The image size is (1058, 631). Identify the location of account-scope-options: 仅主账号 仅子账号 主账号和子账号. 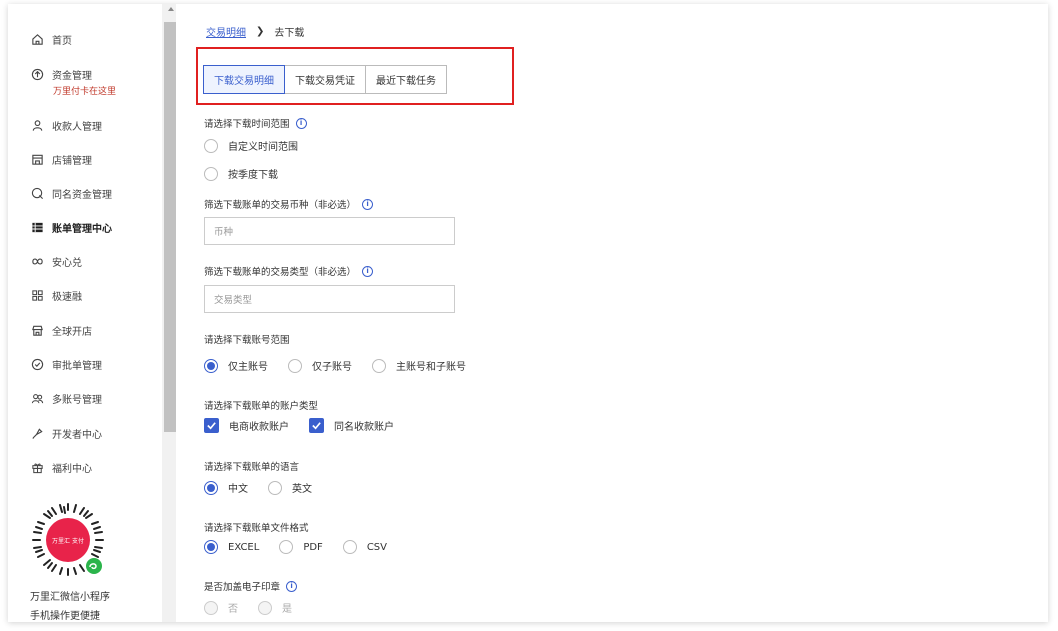
(345, 365).